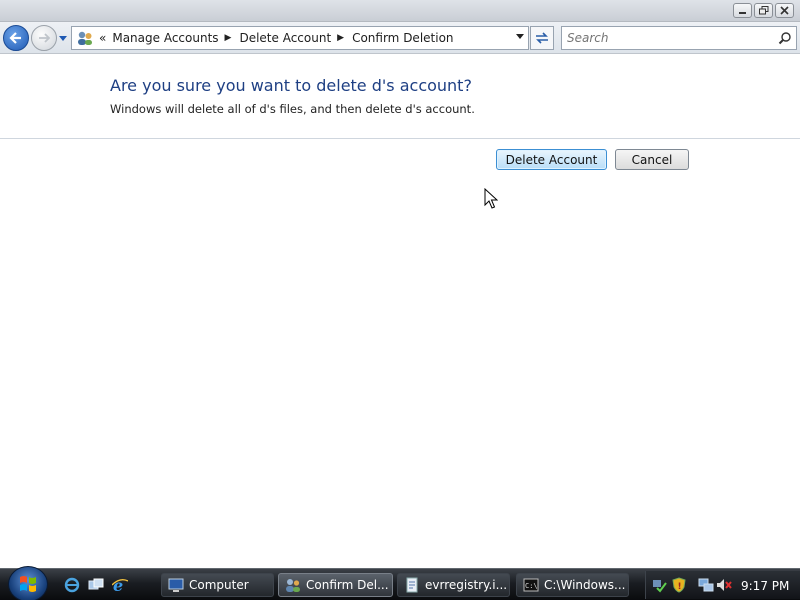 The height and width of the screenshot is (600, 800). I want to click on breadcrumb-confirm-deletion: Confirm Deletion, so click(402, 38).